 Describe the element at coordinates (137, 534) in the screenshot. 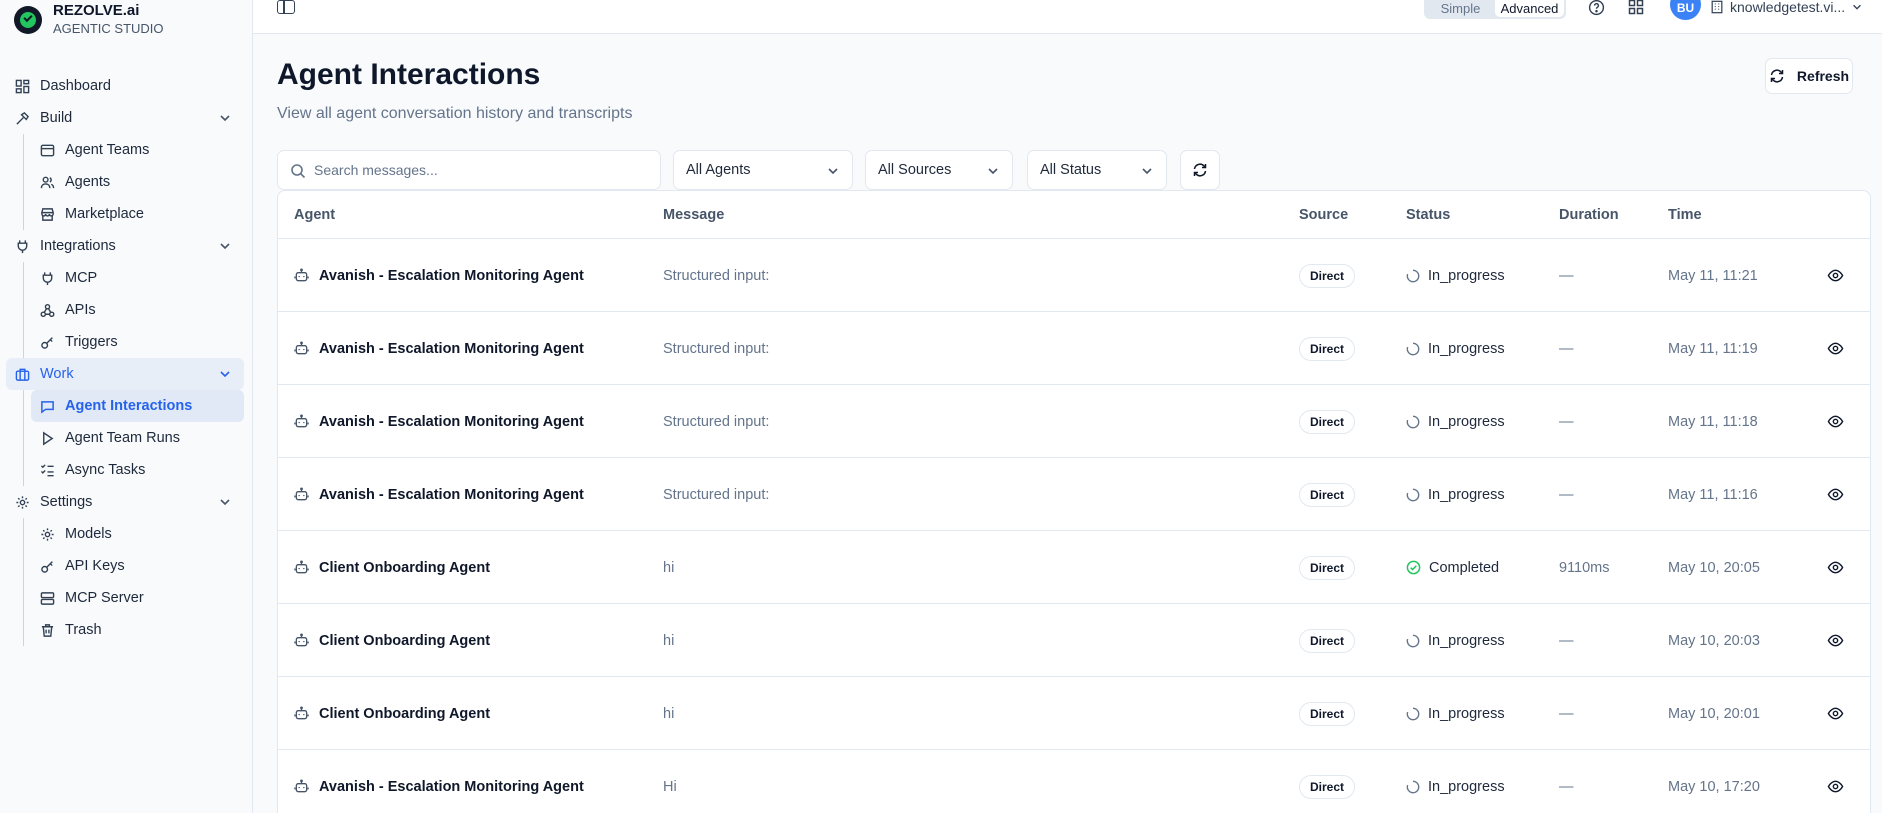

I see `sidebar-item-models: Models` at that location.